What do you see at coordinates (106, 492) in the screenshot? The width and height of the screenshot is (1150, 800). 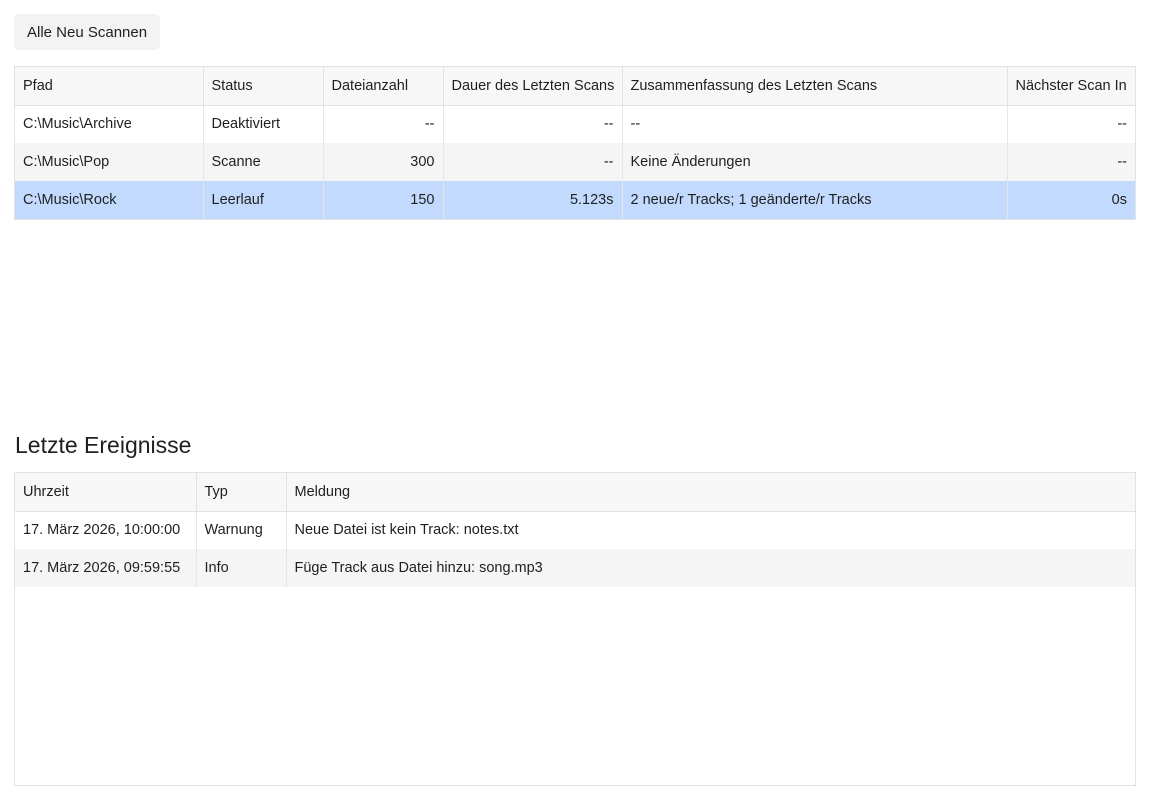 I see `column-header-time: Uhrzeit` at bounding box center [106, 492].